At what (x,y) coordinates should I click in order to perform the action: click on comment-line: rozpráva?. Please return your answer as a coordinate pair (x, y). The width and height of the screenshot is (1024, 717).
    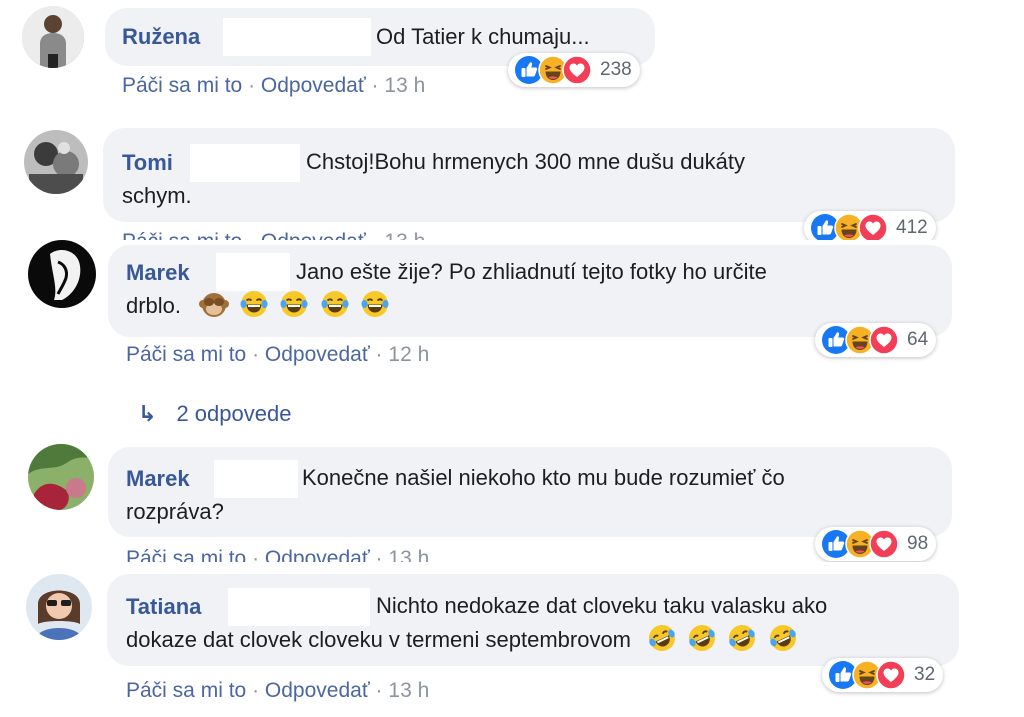
    Looking at the image, I should click on (175, 511).